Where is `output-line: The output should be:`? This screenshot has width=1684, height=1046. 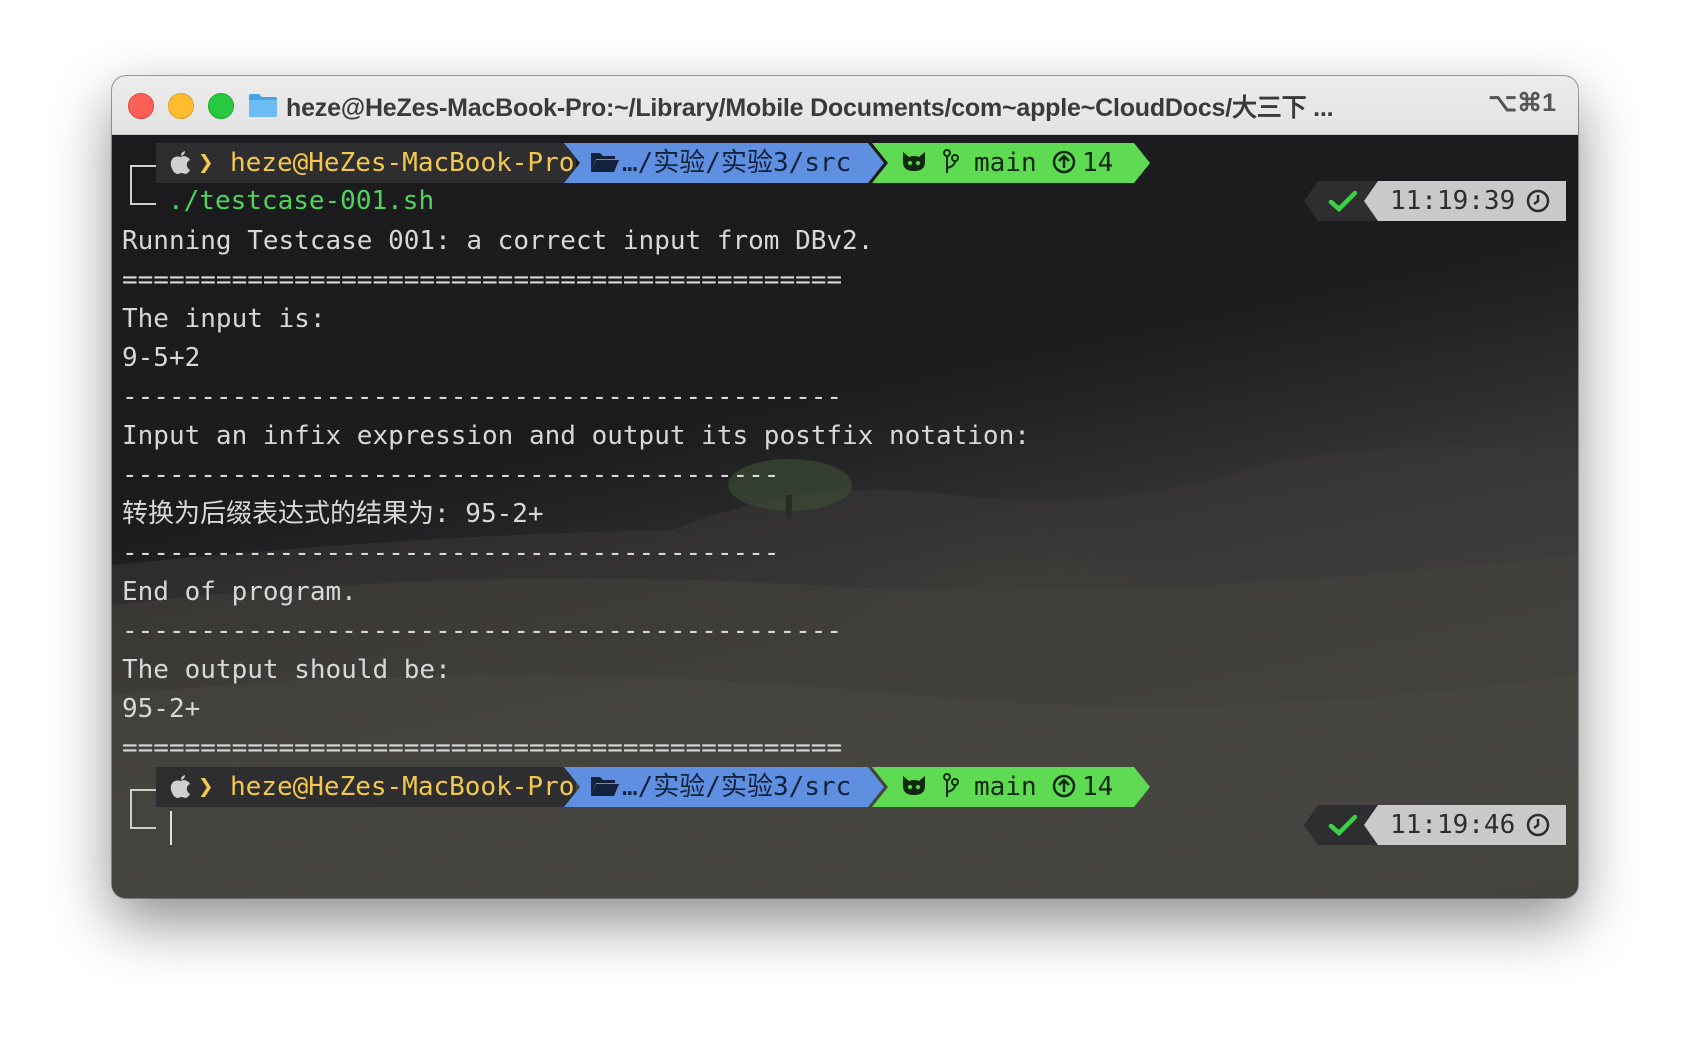
output-line: The output should be: is located at coordinates (286, 670).